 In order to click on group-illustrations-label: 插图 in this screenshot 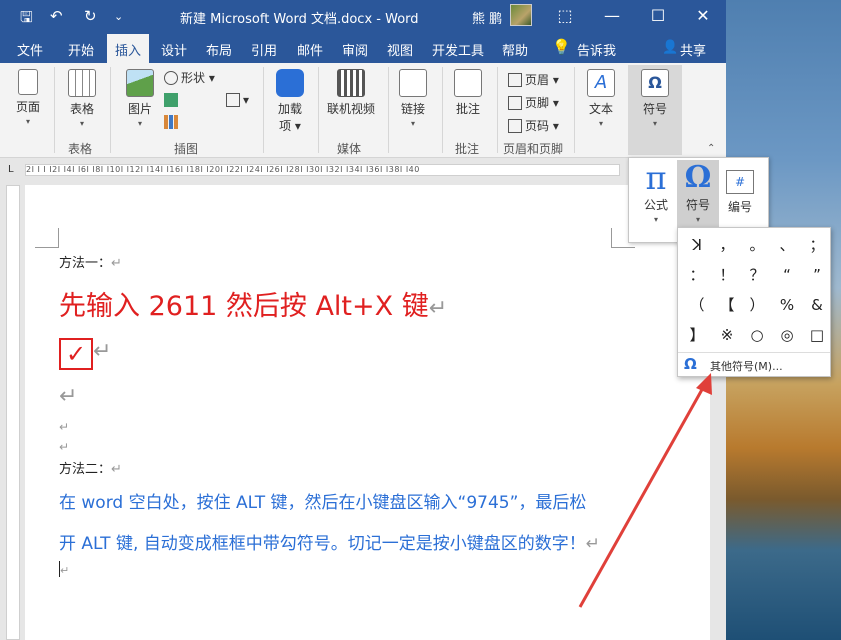, I will do `click(186, 149)`.